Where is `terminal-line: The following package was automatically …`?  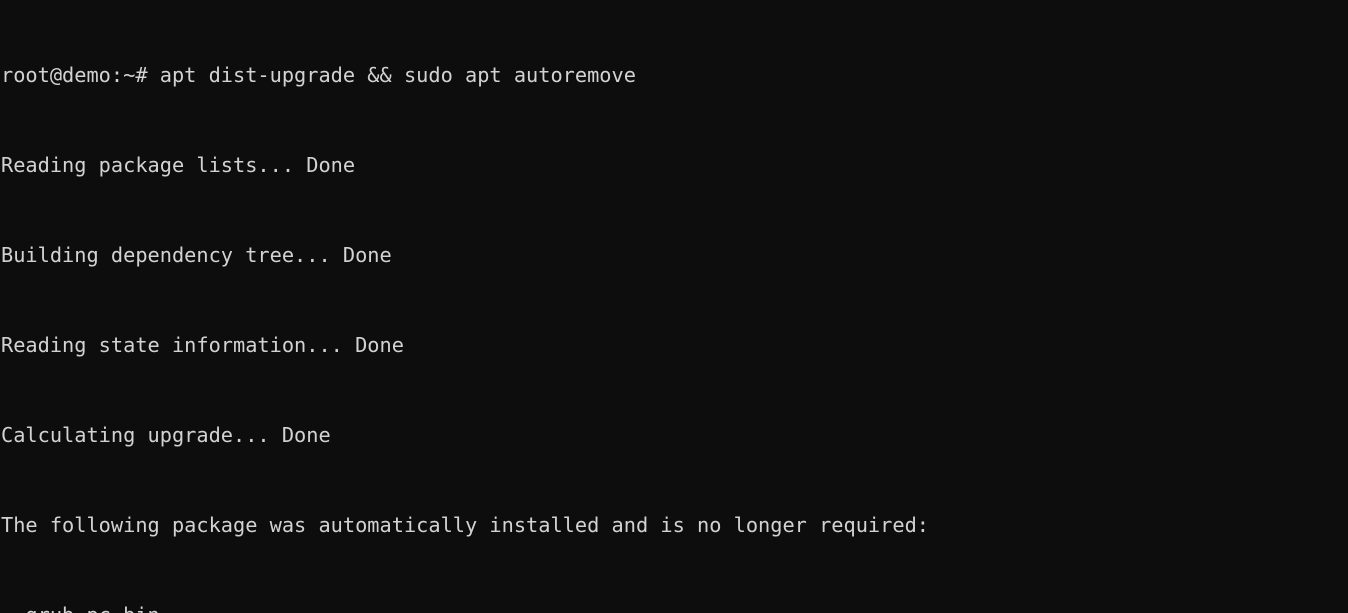
terminal-line: The following package was automatically … is located at coordinates (465, 525).